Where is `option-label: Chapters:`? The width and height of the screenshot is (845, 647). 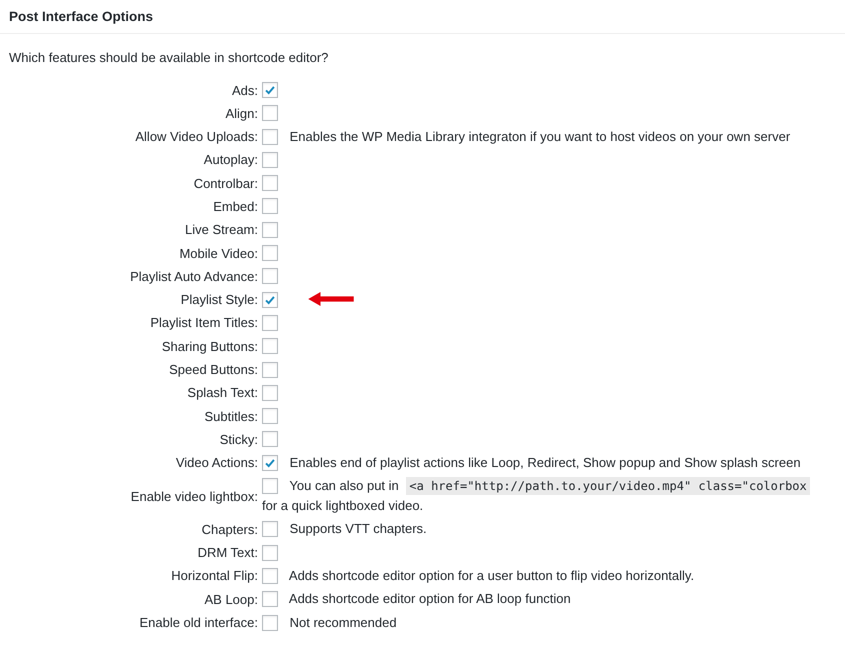
option-label: Chapters: is located at coordinates (229, 529).